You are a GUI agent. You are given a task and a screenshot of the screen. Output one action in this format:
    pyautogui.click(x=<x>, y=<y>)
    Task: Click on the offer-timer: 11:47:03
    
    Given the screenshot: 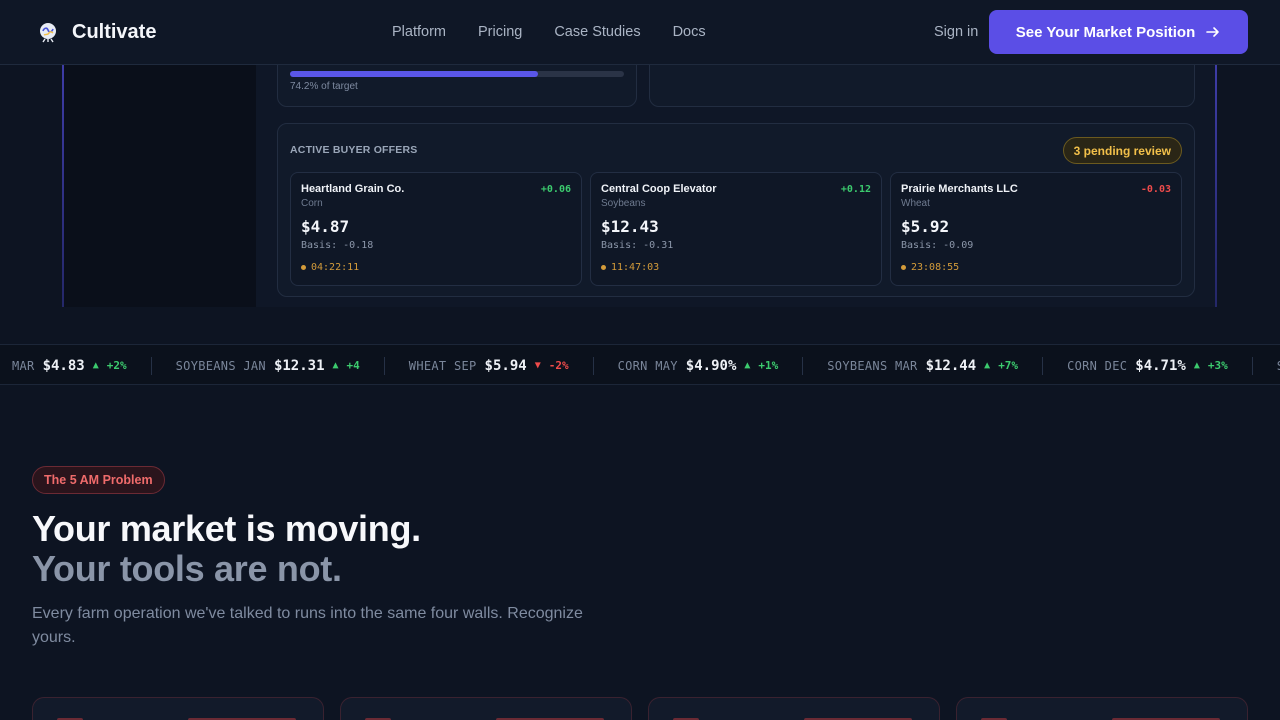 What is the action you would take?
    pyautogui.click(x=630, y=267)
    